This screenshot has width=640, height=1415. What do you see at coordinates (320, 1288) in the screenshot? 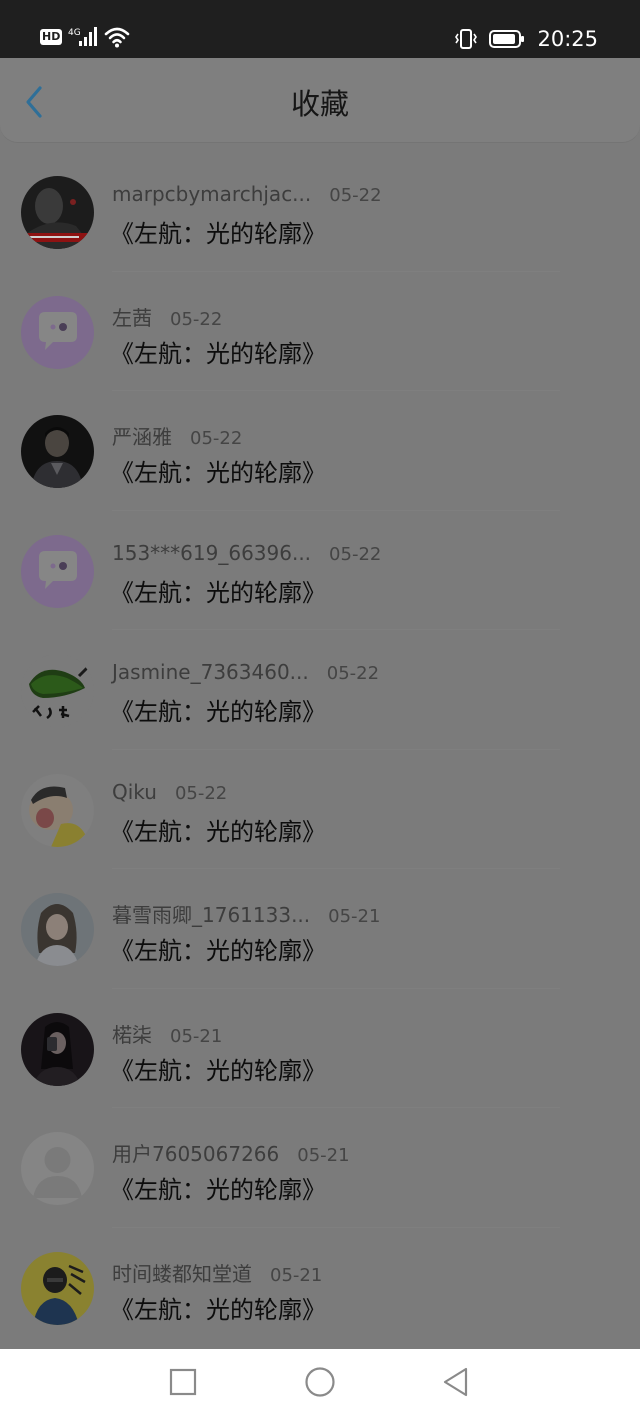
I see `list-item: 时间蝼都知堂道 05-21 《左航：光的轮廓》` at bounding box center [320, 1288].